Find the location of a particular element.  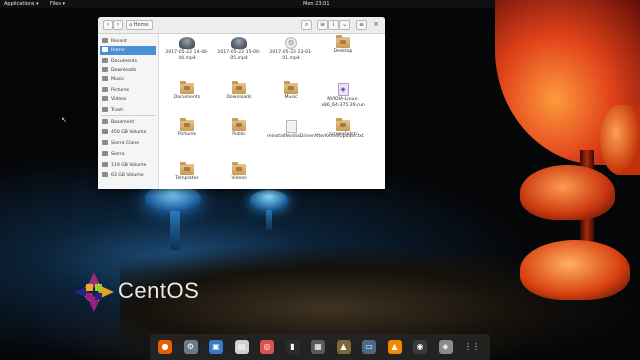

file-item: 2017-05-22 15-00-05.mp4 is located at coordinates (239, 49).